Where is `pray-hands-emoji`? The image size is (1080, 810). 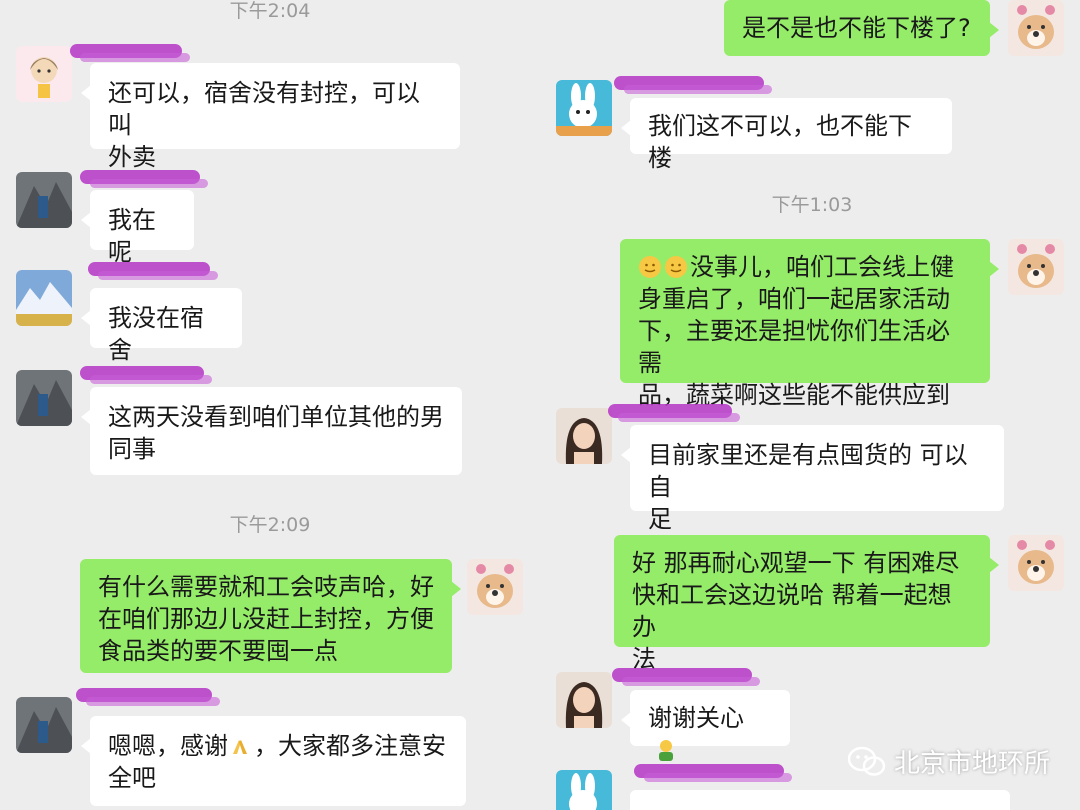
pray-hands-emoji is located at coordinates (240, 746).